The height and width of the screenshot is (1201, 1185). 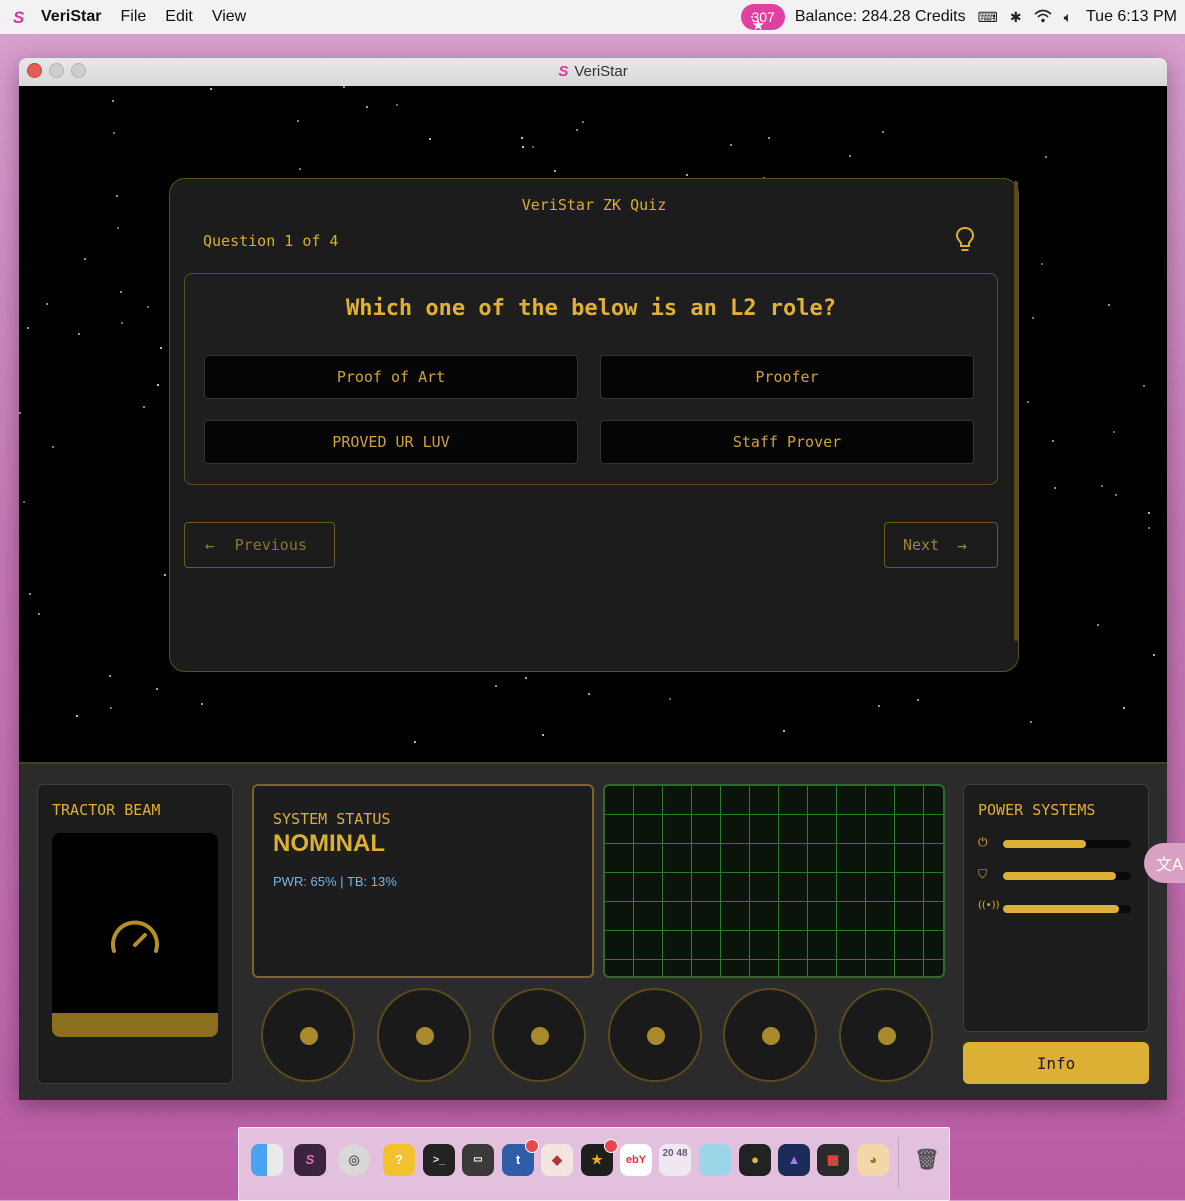 What do you see at coordinates (1043, 17) in the screenshot?
I see `wifi-icon` at bounding box center [1043, 17].